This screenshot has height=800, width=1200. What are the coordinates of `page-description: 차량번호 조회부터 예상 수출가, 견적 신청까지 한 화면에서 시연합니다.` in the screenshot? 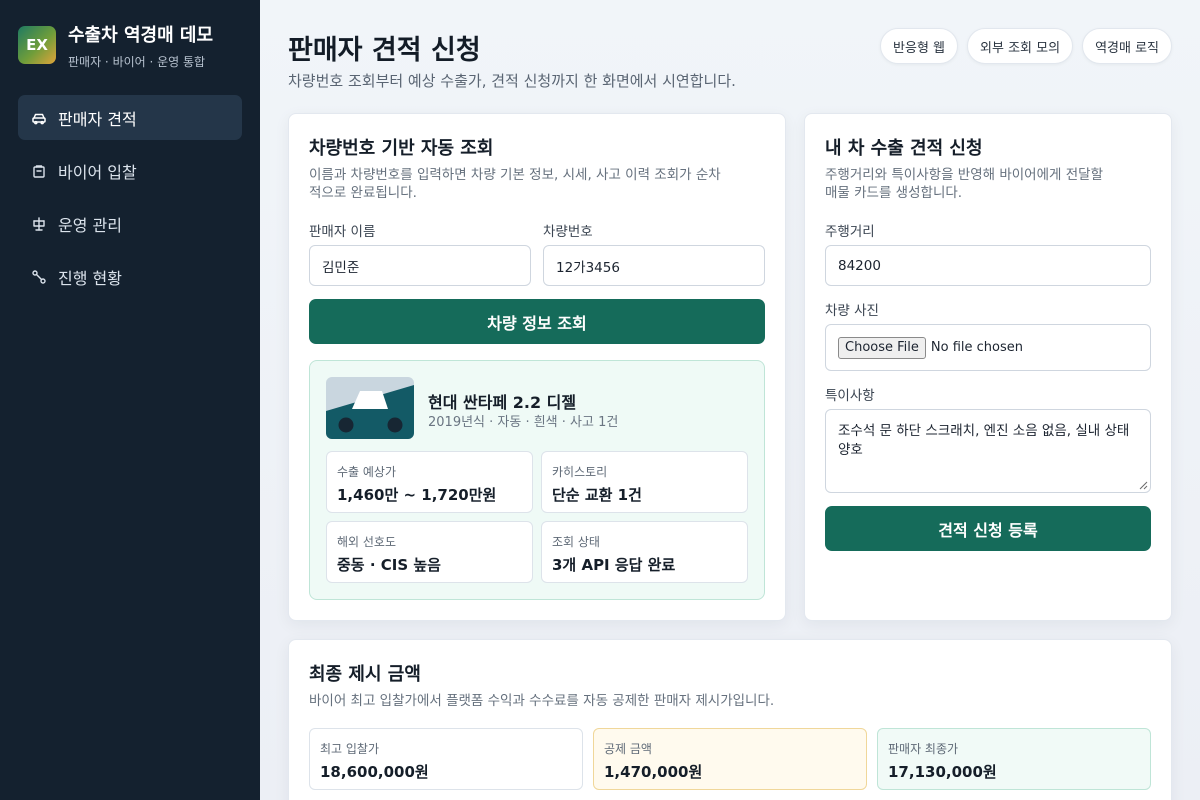 It's located at (512, 81).